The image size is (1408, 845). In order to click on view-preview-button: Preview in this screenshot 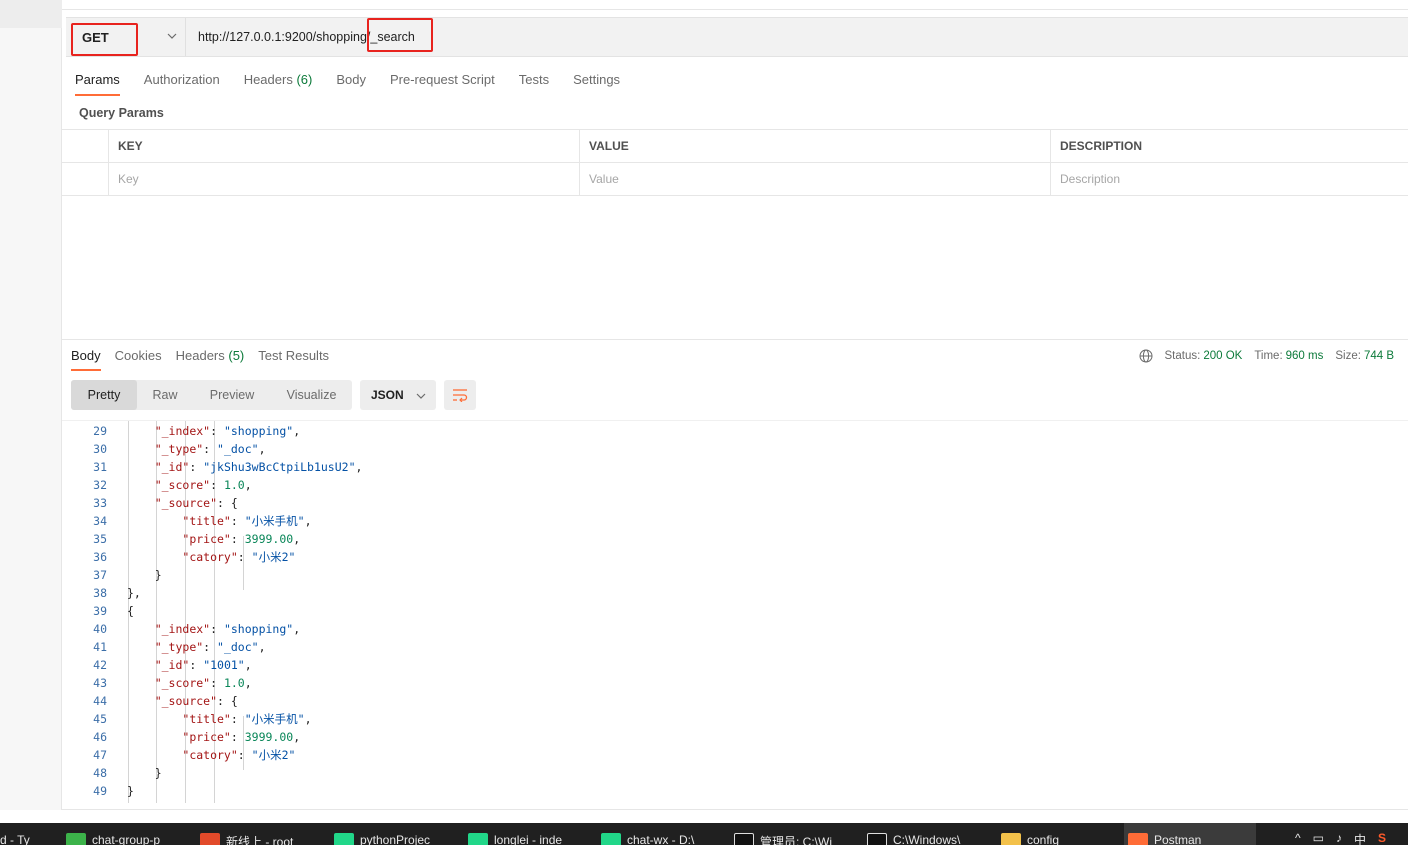, I will do `click(232, 395)`.